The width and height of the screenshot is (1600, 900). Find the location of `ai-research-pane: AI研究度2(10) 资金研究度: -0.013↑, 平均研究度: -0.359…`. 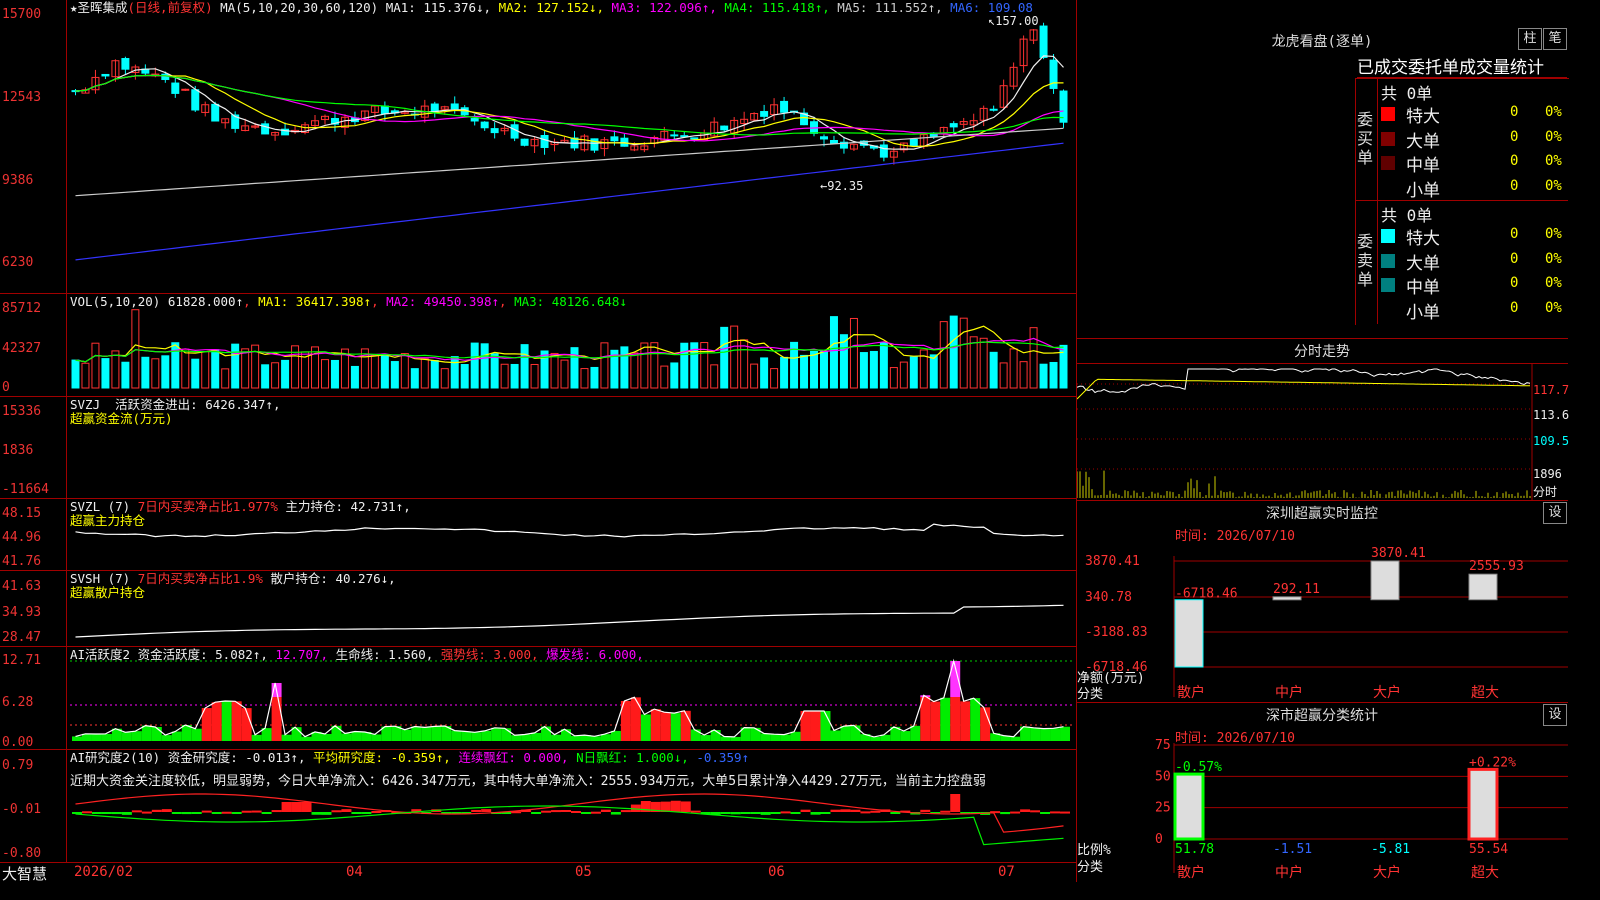

ai-research-pane: AI研究度2(10) 资金研究度: -0.013↑, 平均研究度: -0.359… is located at coordinates (538, 806).